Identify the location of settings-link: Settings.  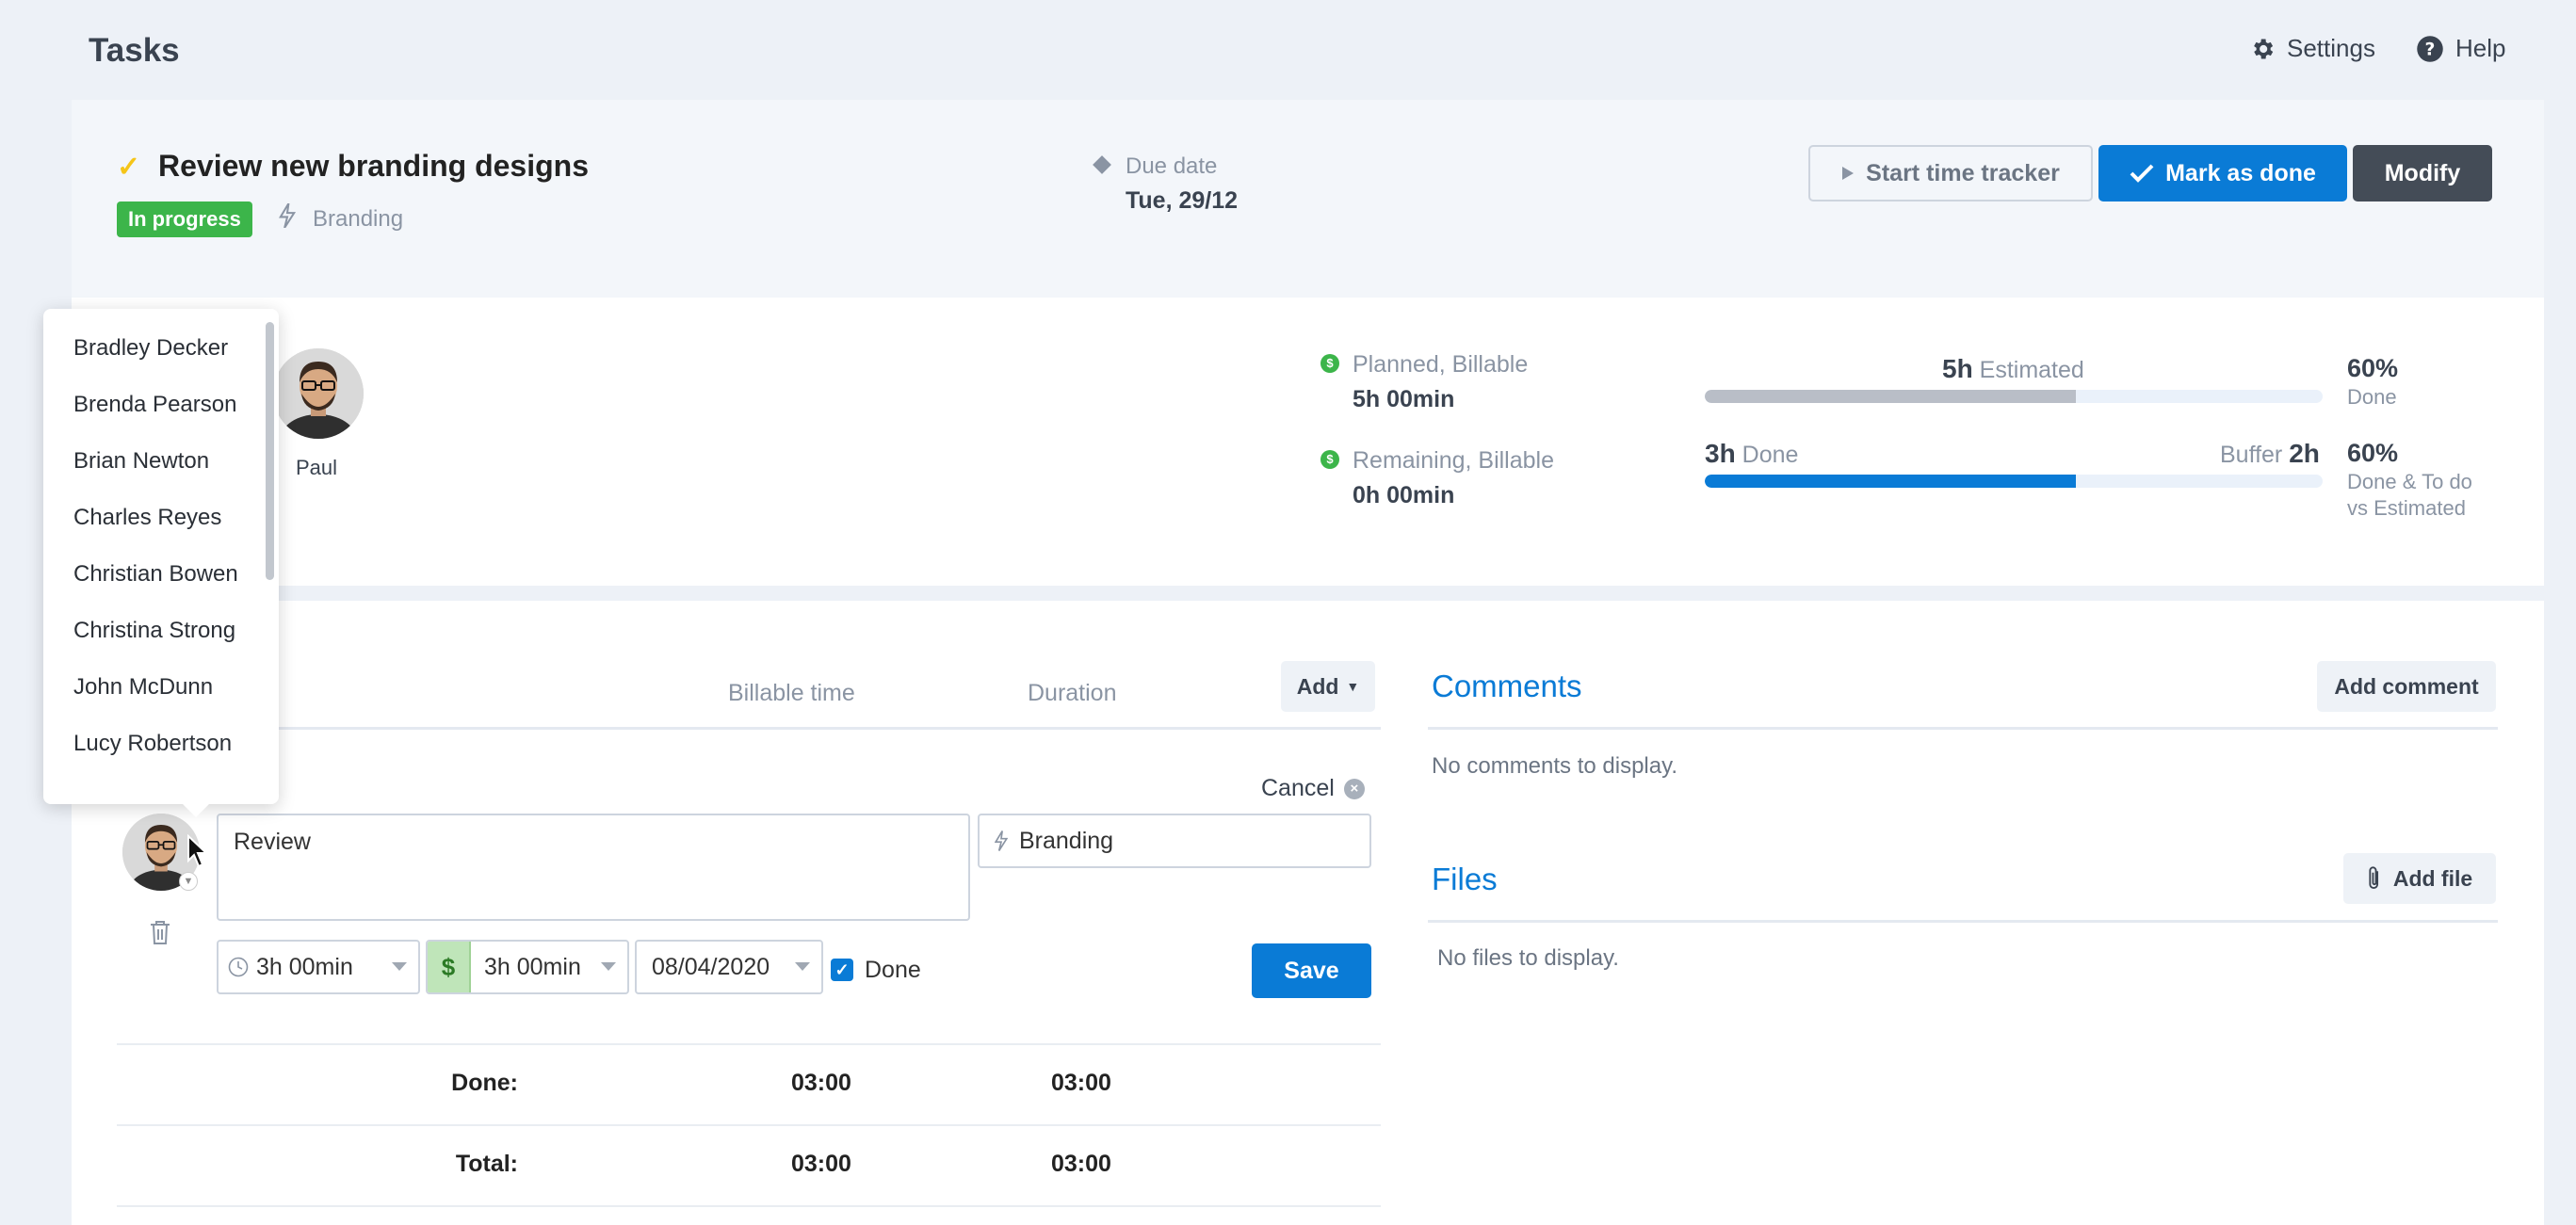
(2312, 49).